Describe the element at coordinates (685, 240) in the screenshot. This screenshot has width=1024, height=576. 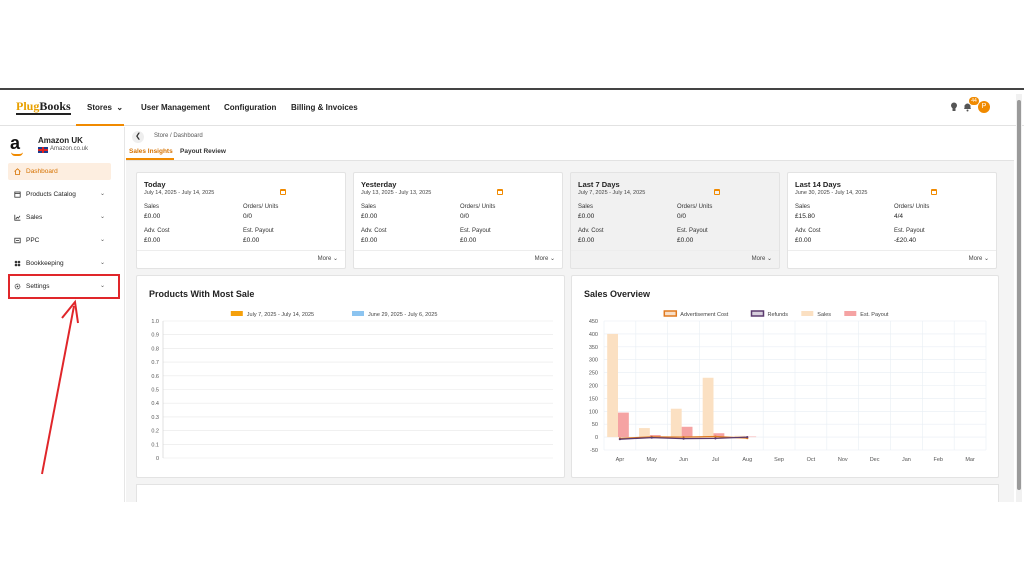
I see `est-payout-value: £0.00` at that location.